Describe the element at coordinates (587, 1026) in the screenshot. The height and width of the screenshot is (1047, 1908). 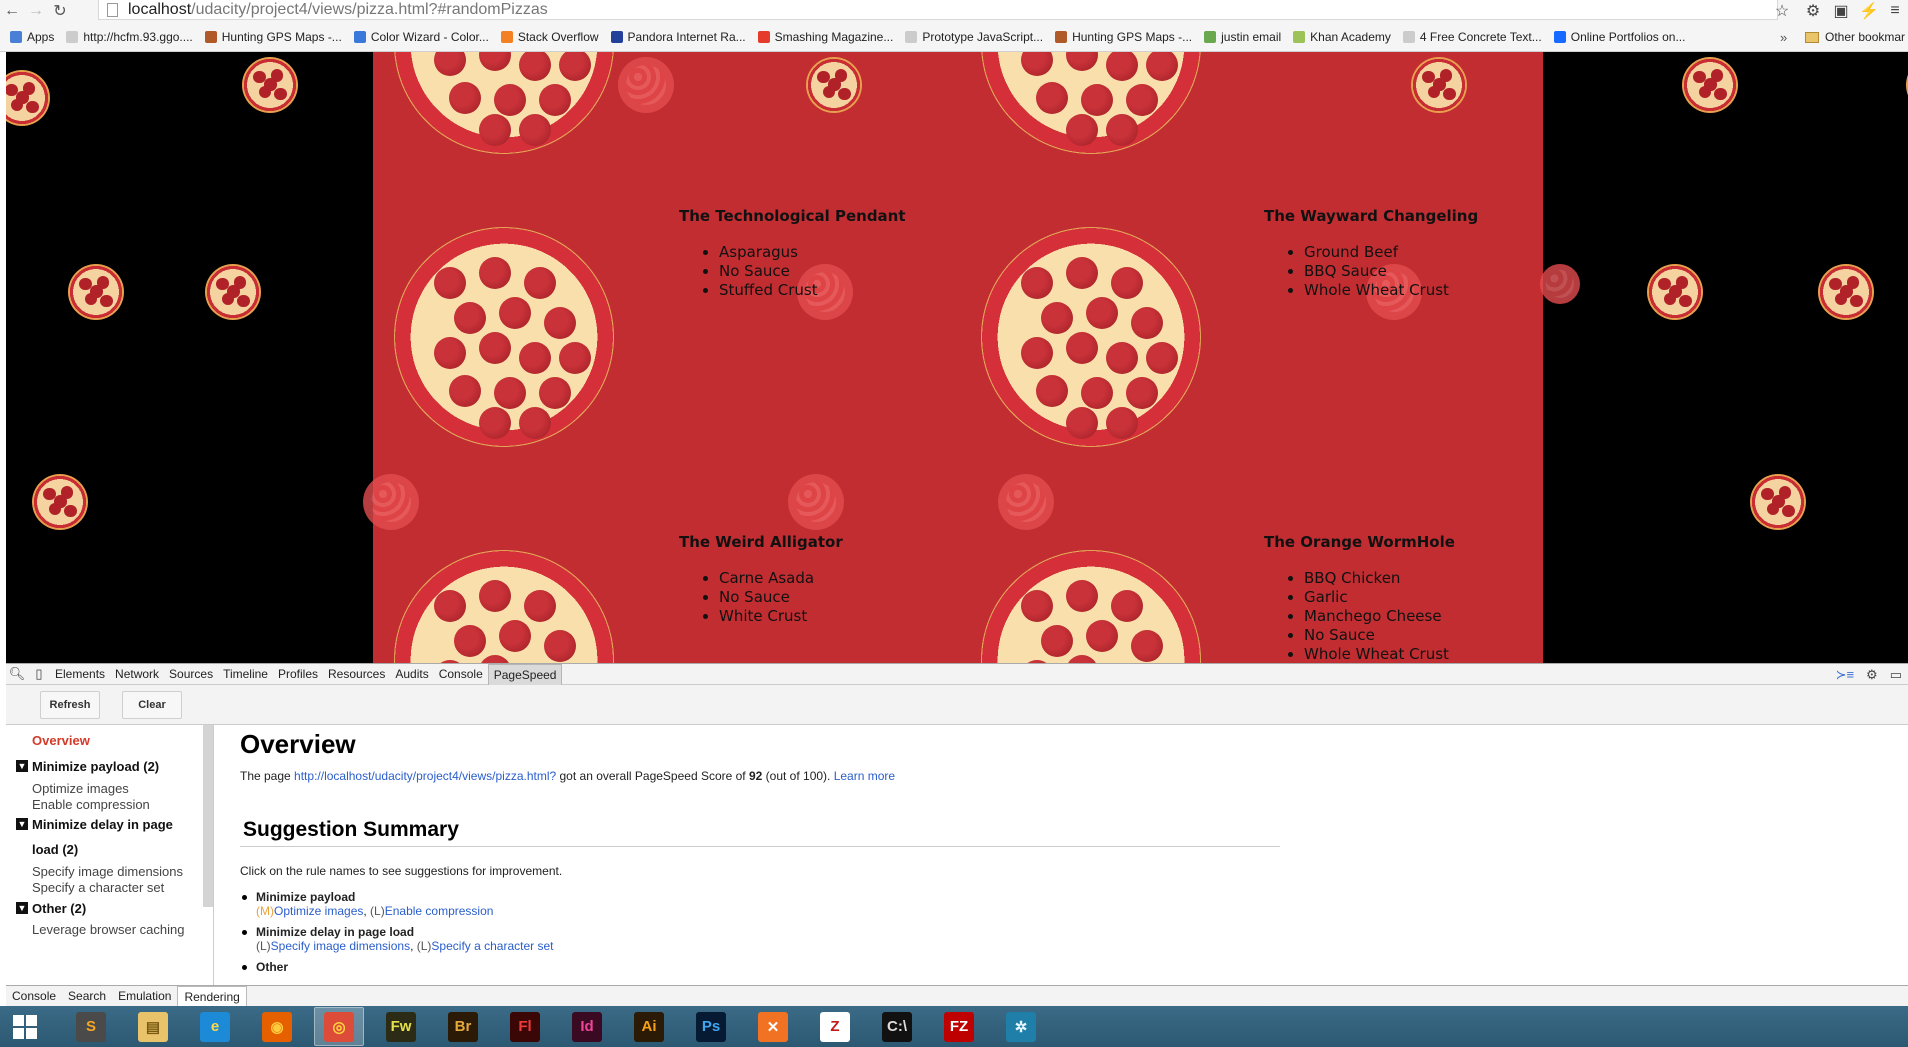
I see `indesign-app: Id` at that location.